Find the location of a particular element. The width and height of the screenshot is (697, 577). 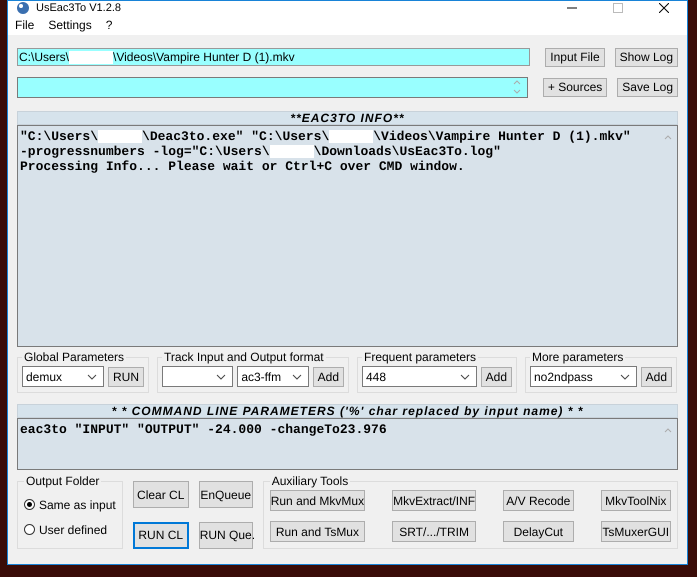

tool-button: SRT/.../TRIM is located at coordinates (434, 531).